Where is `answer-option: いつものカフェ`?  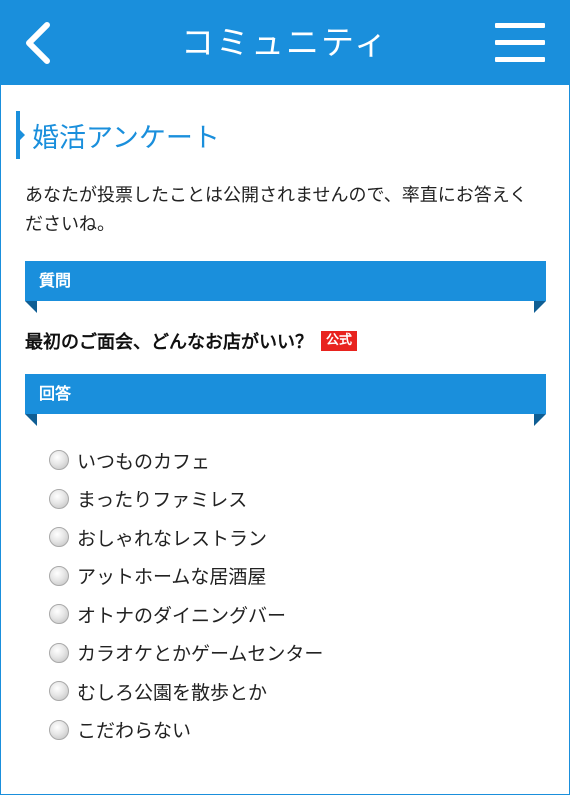 answer-option: いつものカフェ is located at coordinates (186, 460).